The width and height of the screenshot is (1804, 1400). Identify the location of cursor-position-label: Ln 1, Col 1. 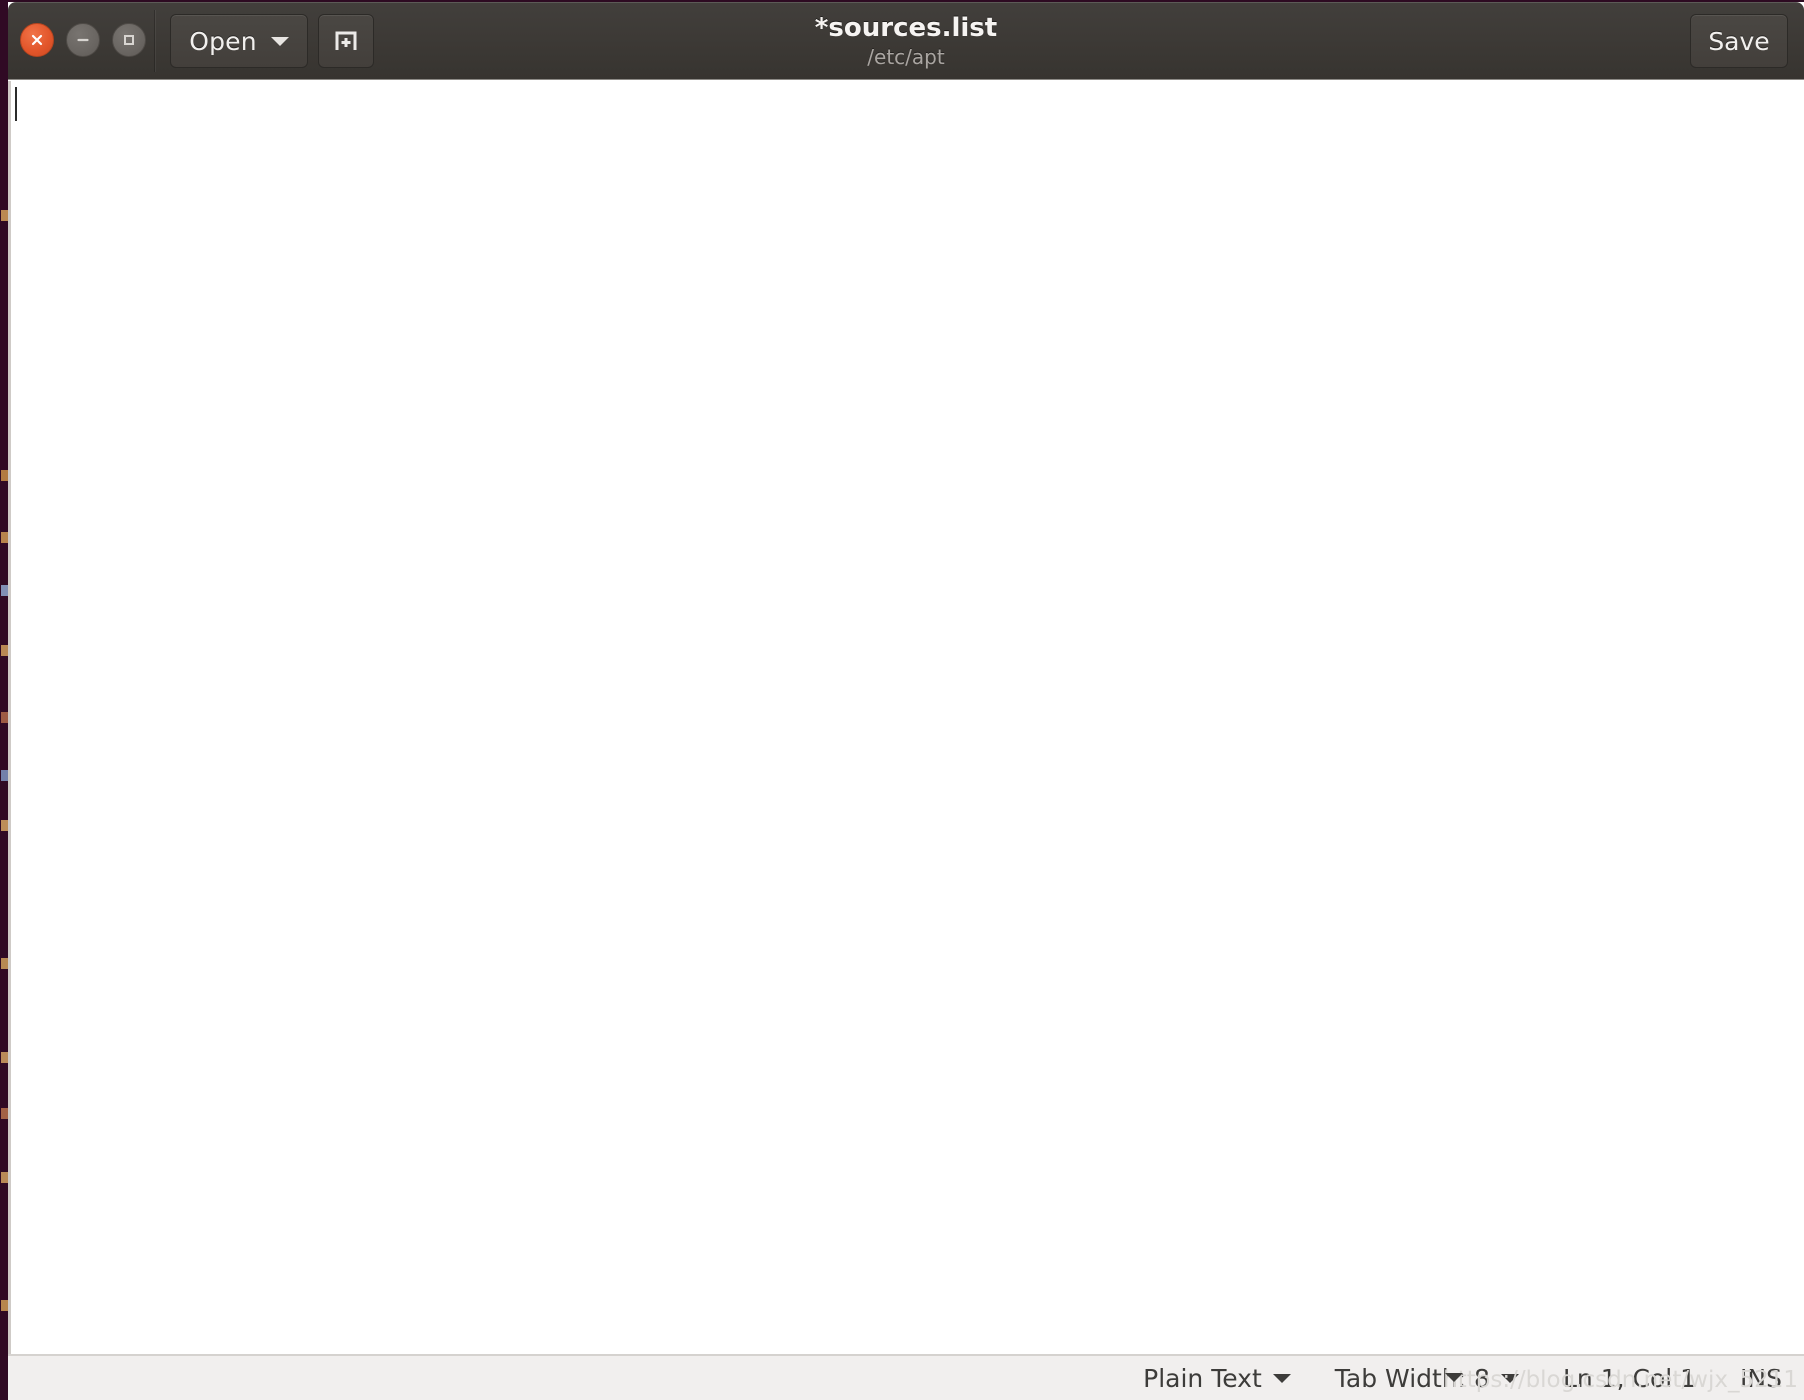
(1629, 1378).